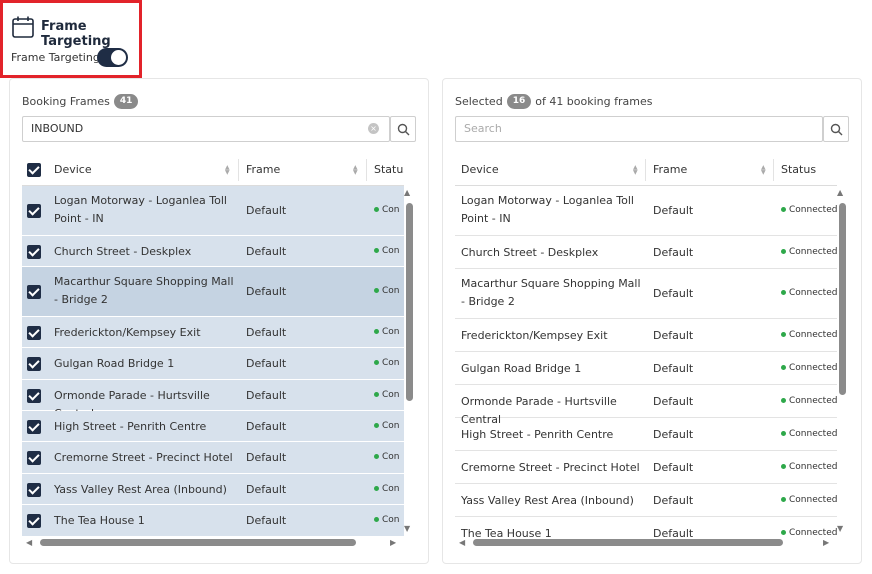 The height and width of the screenshot is (574, 872). I want to click on select-all-checkbox, so click(34, 170).